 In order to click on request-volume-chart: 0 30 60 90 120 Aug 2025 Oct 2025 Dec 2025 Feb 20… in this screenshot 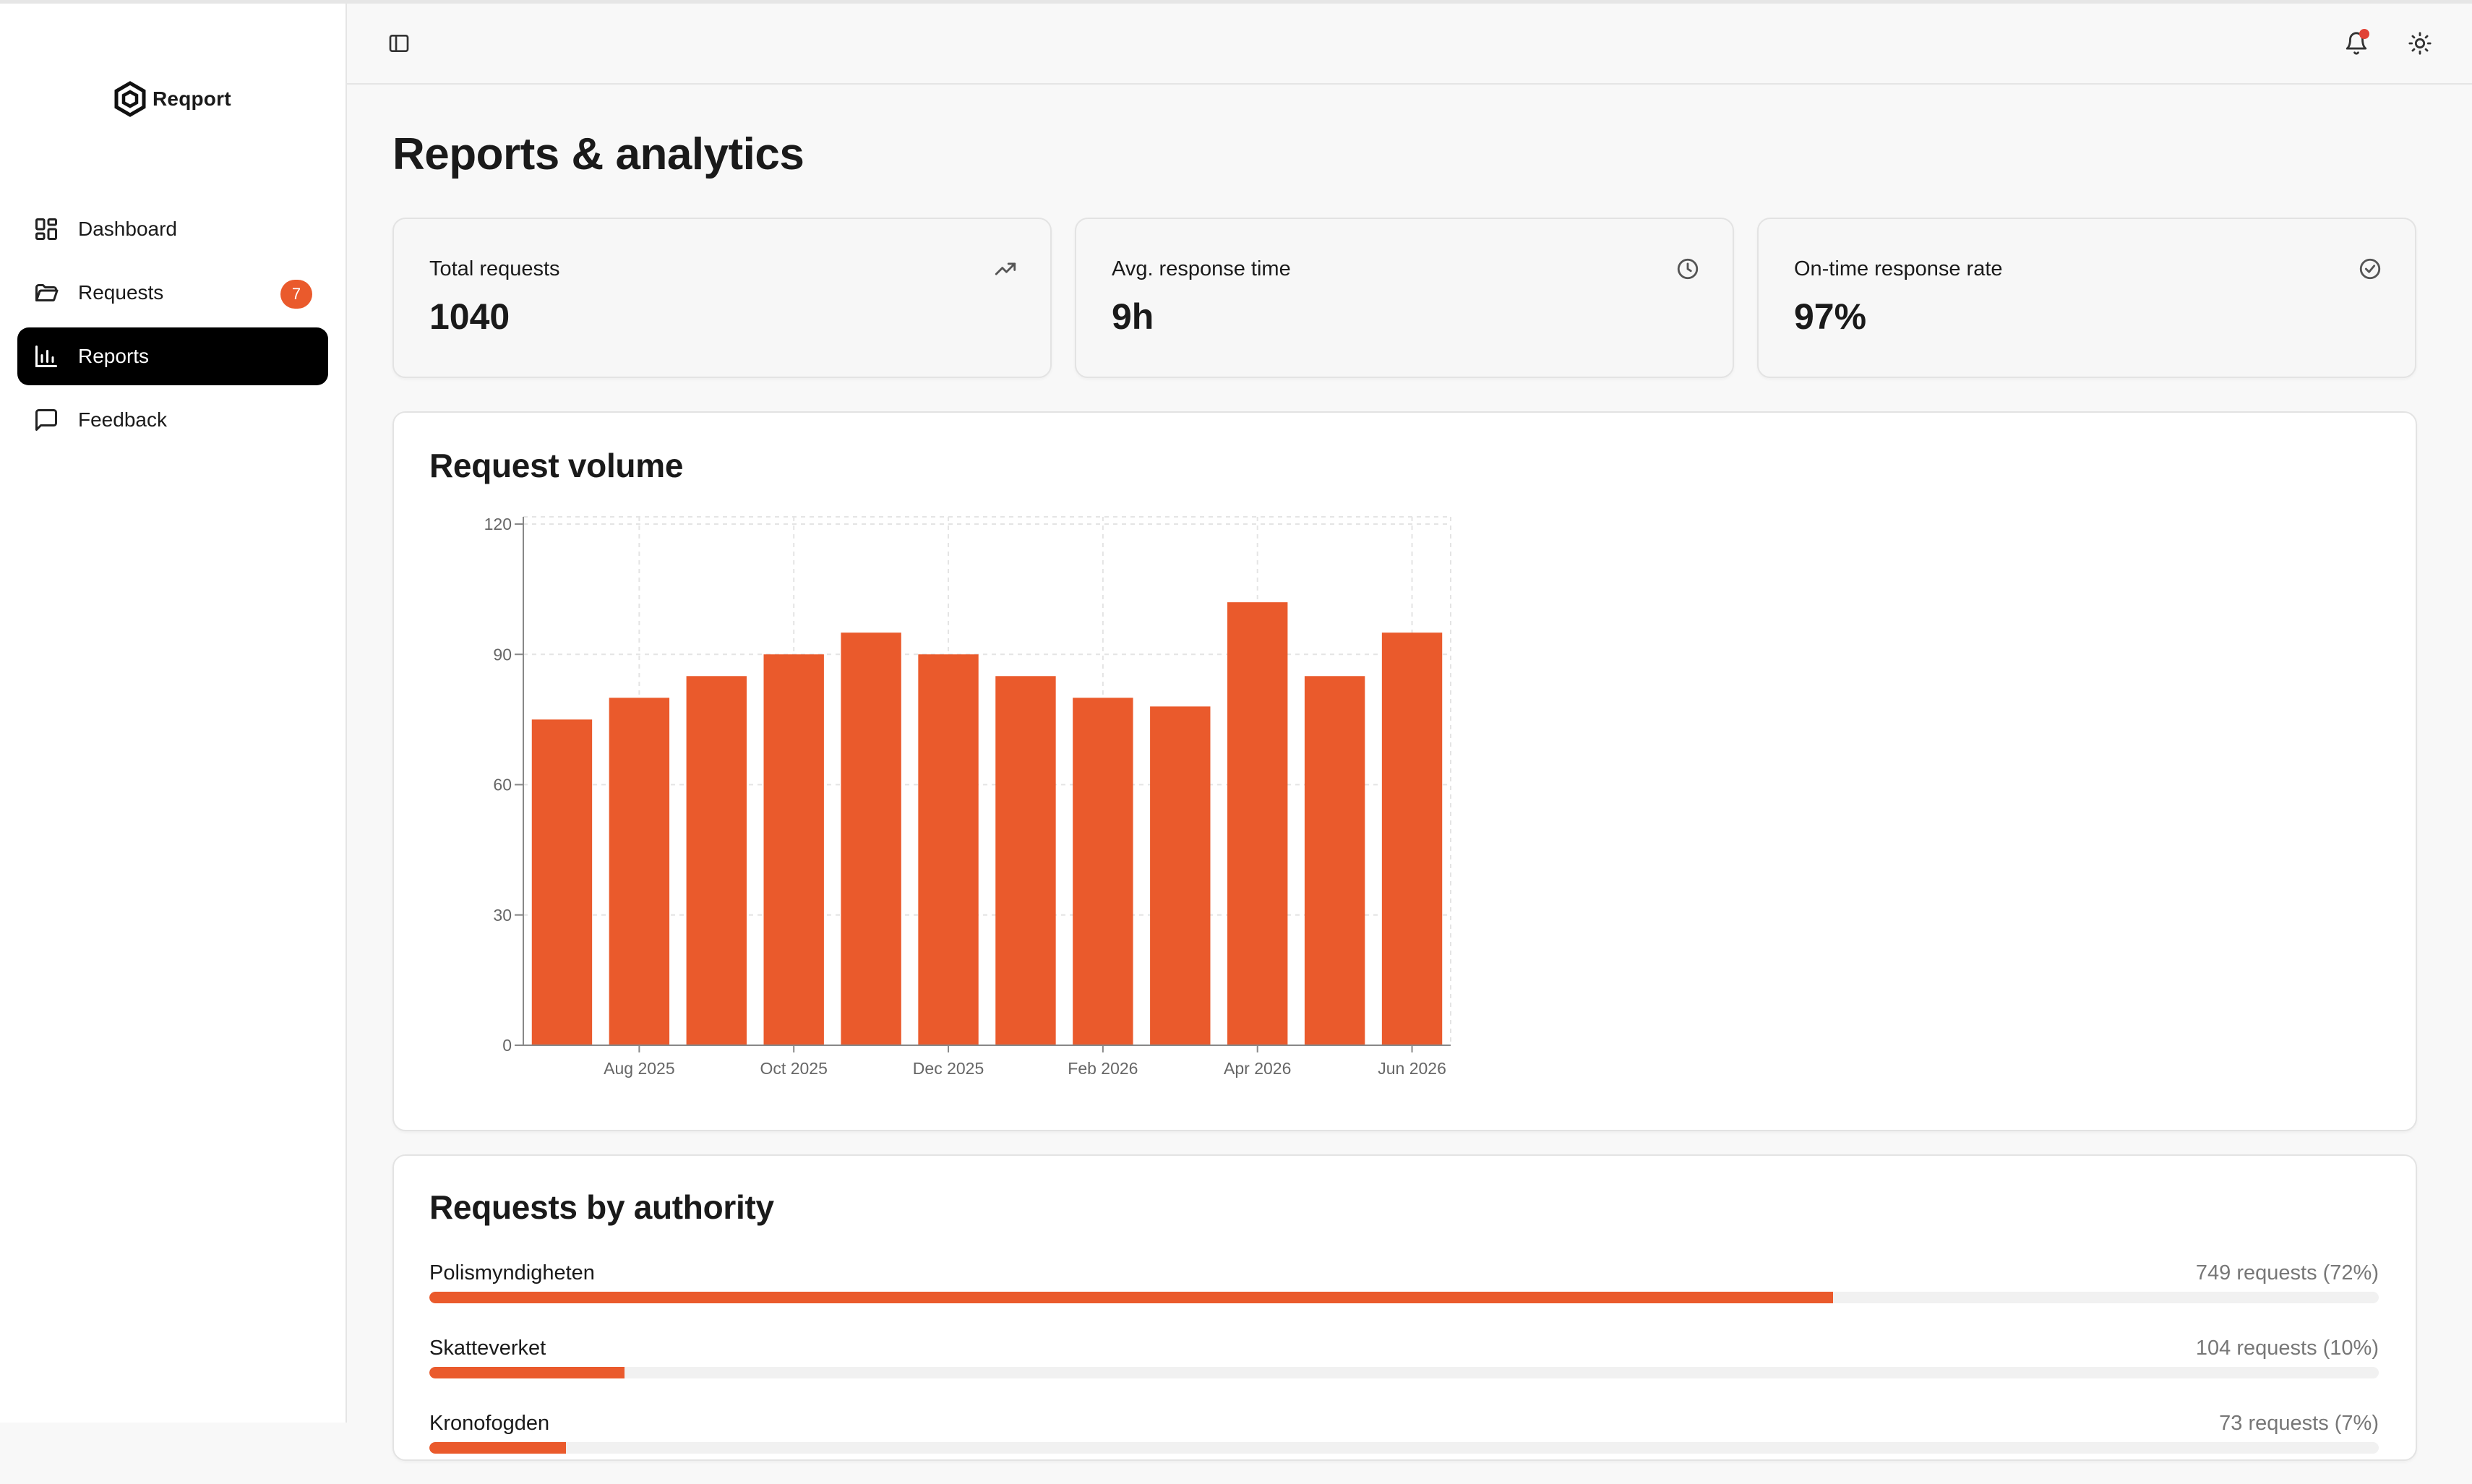, I will do `click(968, 796)`.